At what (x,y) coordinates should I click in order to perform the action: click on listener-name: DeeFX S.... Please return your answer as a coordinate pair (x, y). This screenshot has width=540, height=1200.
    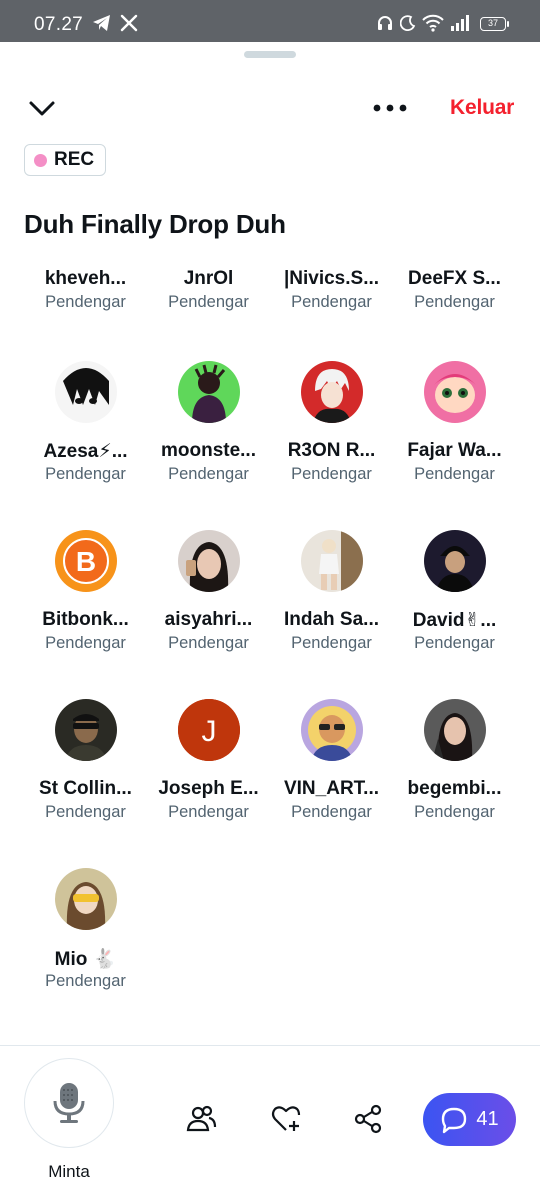
    Looking at the image, I should click on (454, 278).